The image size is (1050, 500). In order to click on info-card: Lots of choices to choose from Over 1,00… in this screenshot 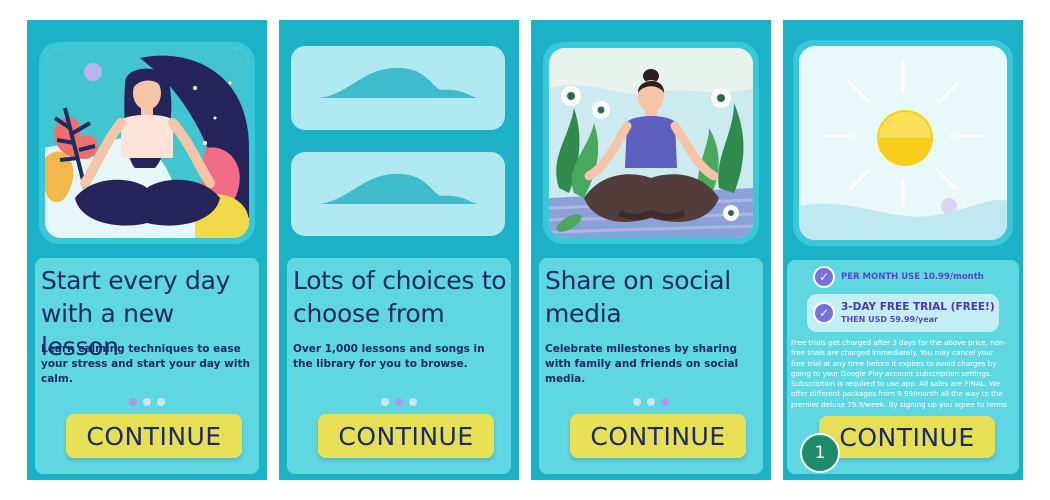, I will do `click(399, 366)`.